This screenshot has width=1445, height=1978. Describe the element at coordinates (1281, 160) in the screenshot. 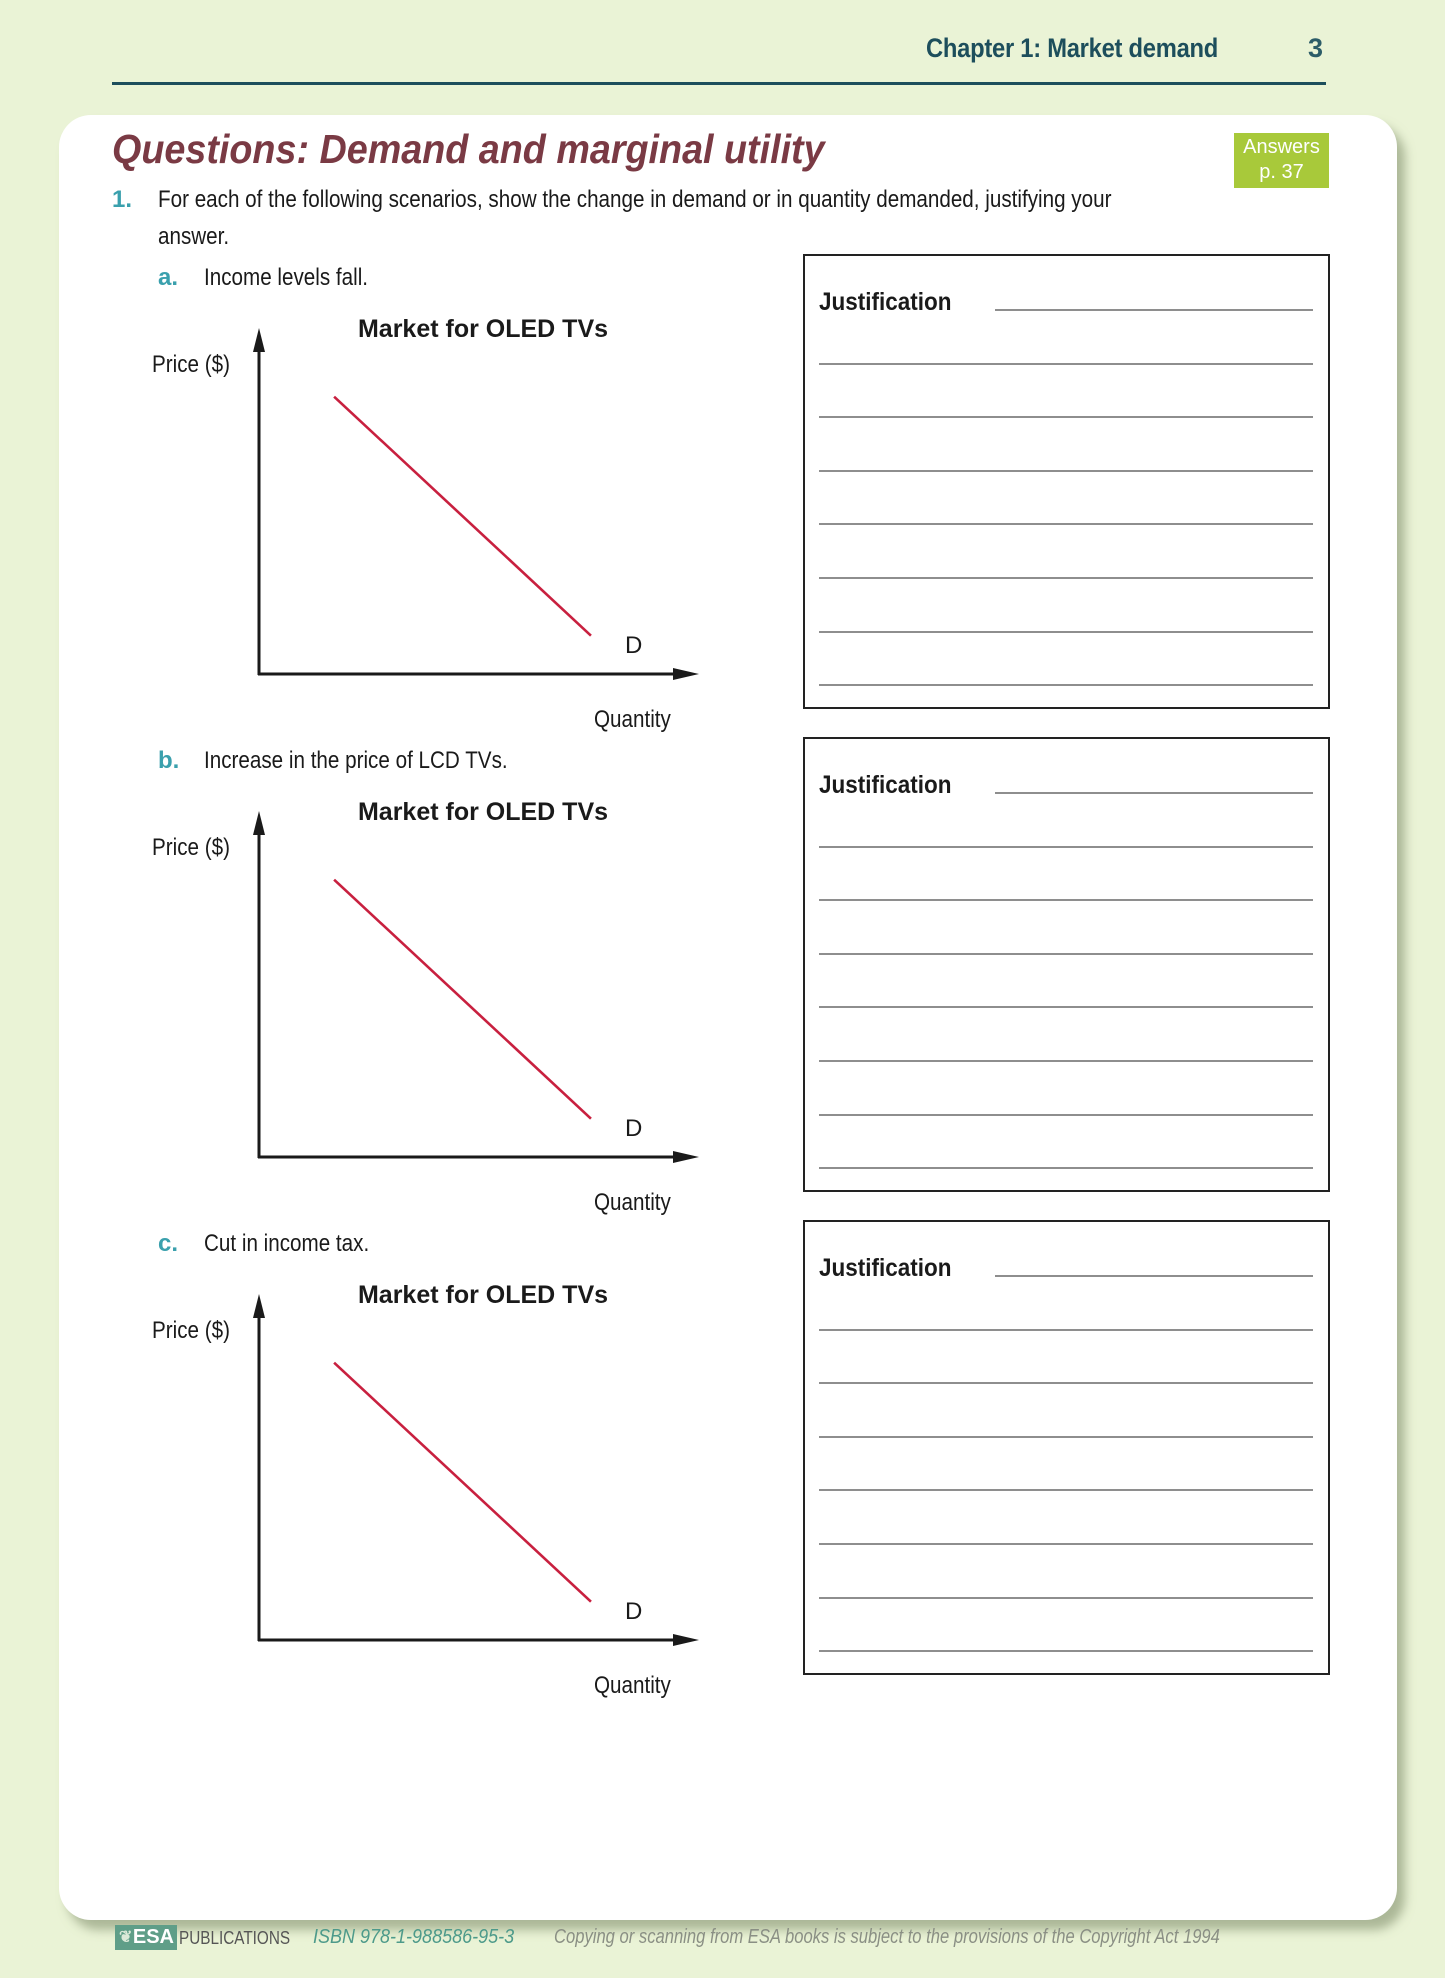

I see `answers-badge: Answers p. 37` at that location.